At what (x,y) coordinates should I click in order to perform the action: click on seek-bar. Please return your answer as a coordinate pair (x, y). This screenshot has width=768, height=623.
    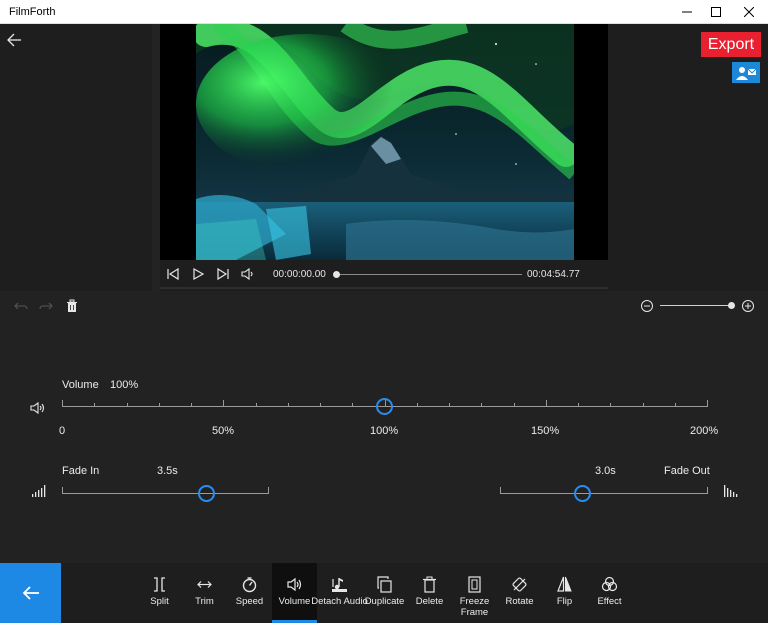
    Looking at the image, I should click on (429, 274).